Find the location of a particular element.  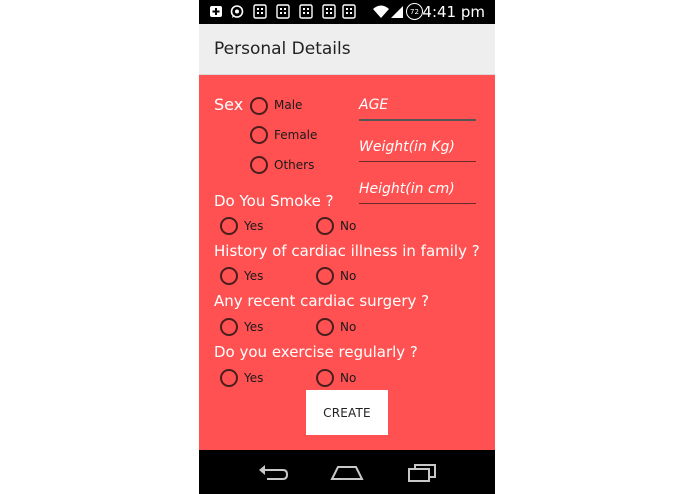

signal-icon is located at coordinates (397, 12).